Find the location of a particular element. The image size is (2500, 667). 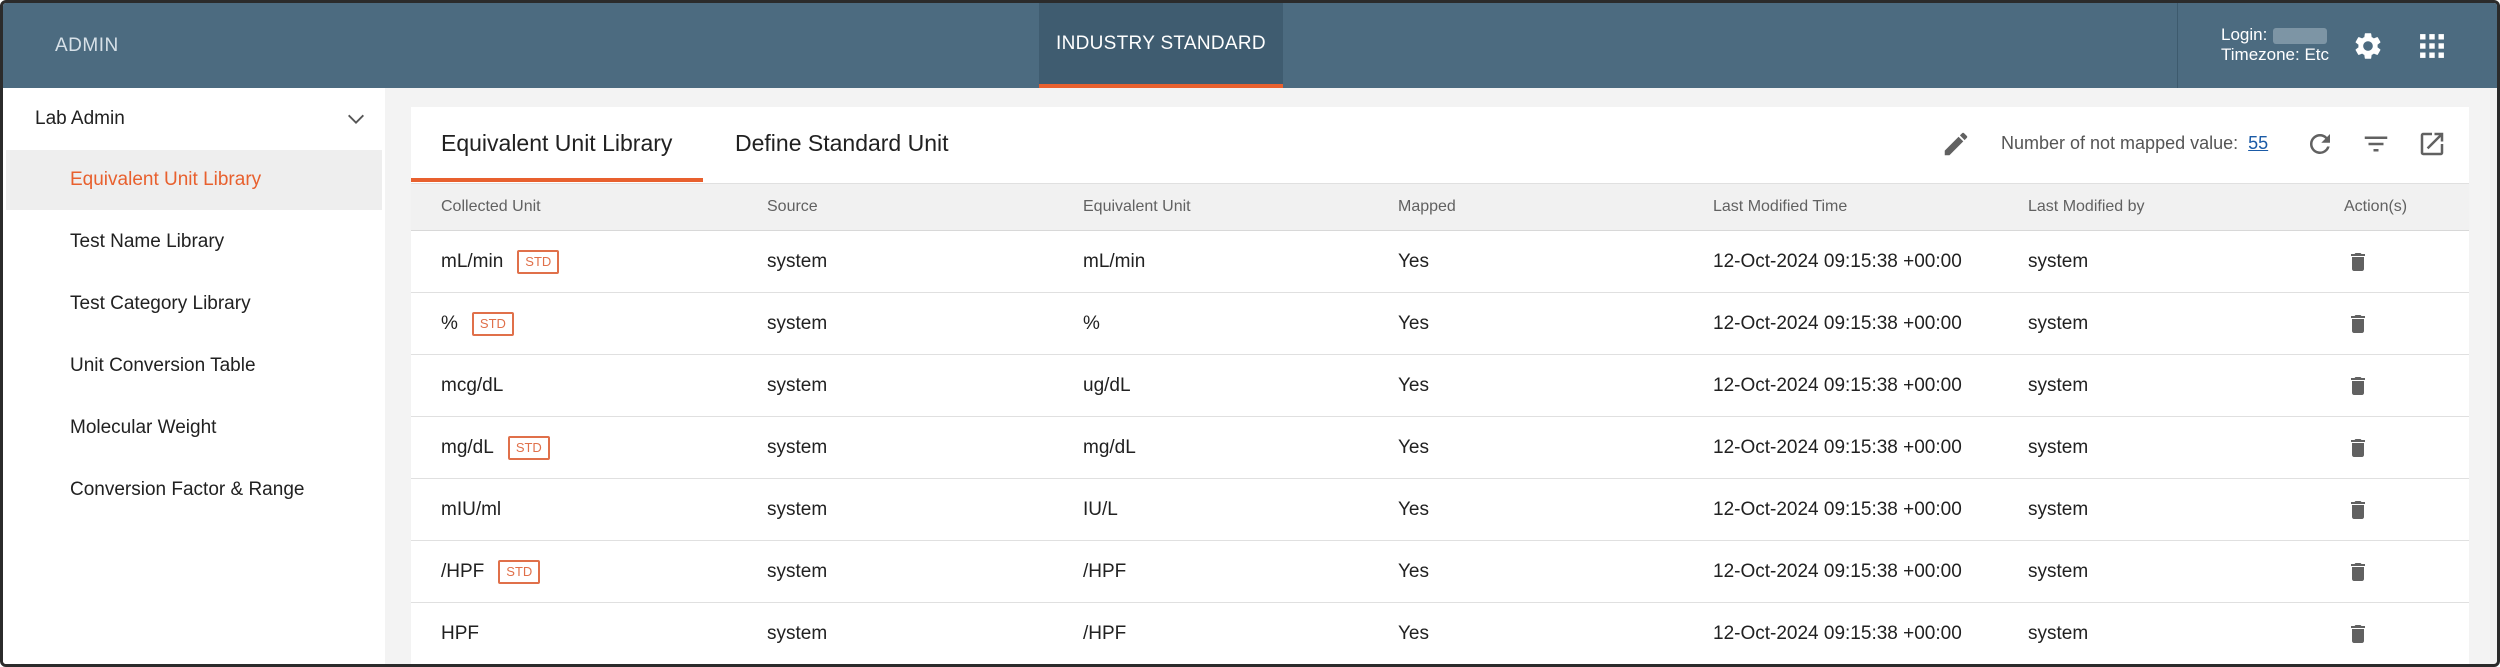

filter-icon is located at coordinates (2376, 144).